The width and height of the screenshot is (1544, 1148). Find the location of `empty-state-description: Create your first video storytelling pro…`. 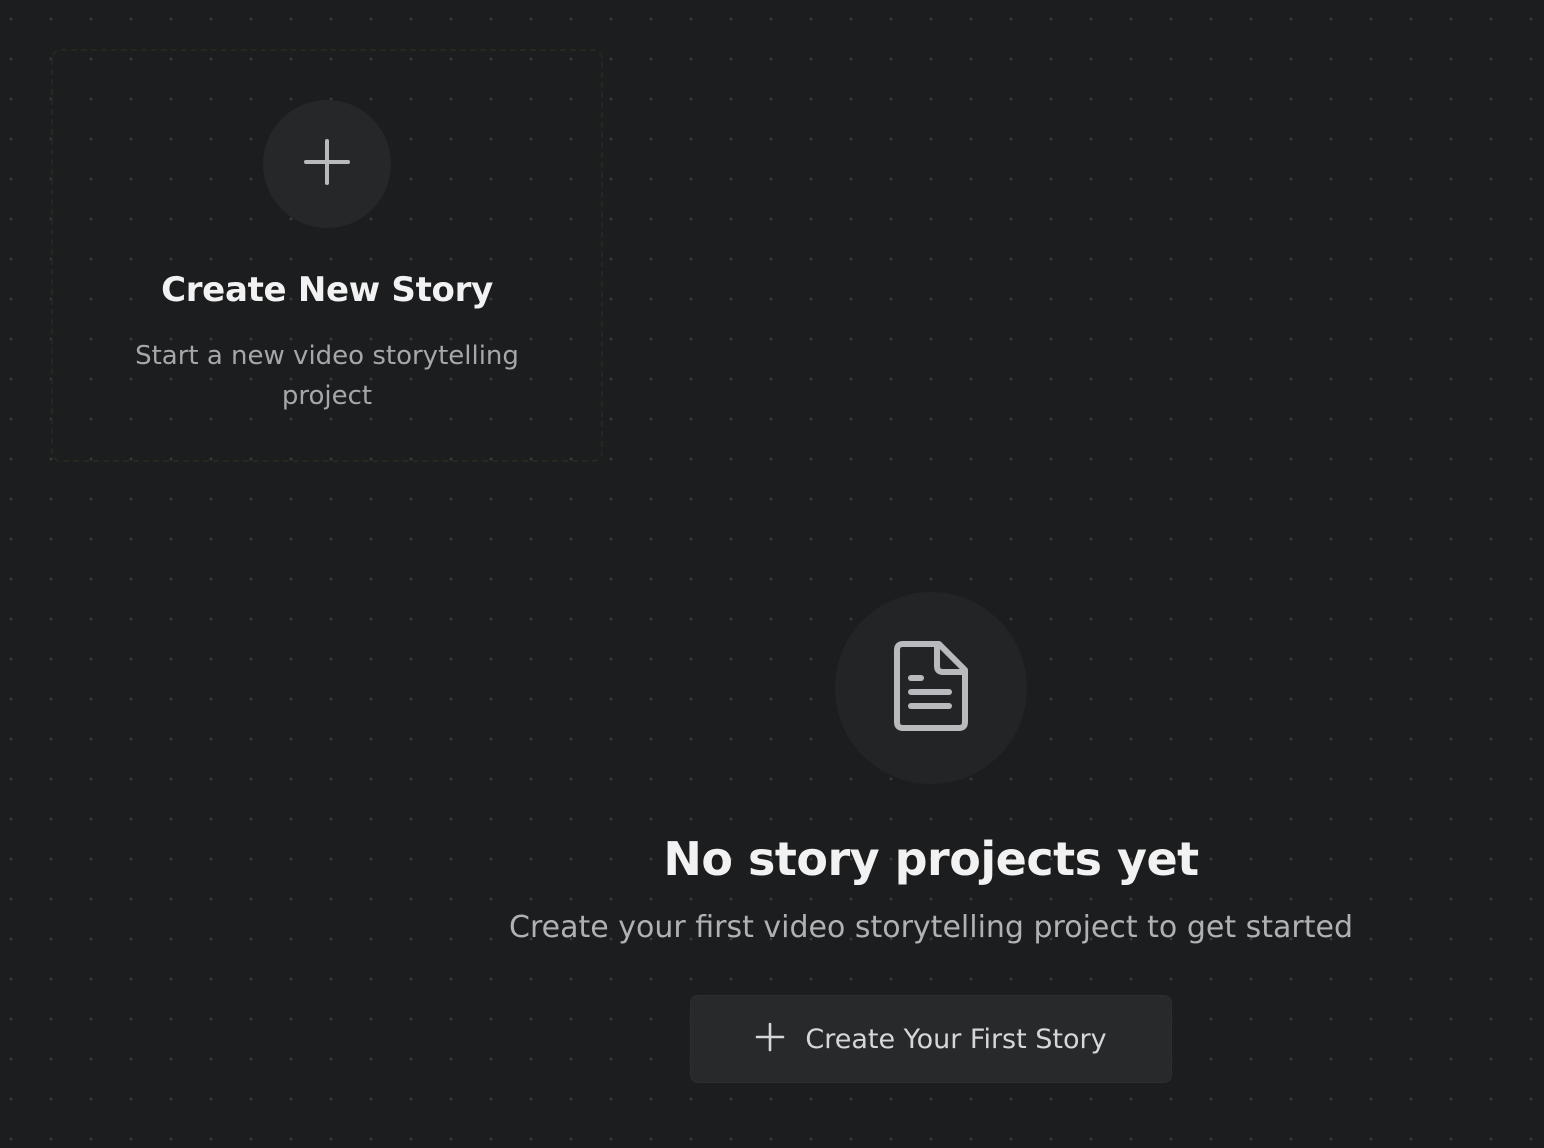

empty-state-description: Create your first video storytelling pro… is located at coordinates (931, 927).